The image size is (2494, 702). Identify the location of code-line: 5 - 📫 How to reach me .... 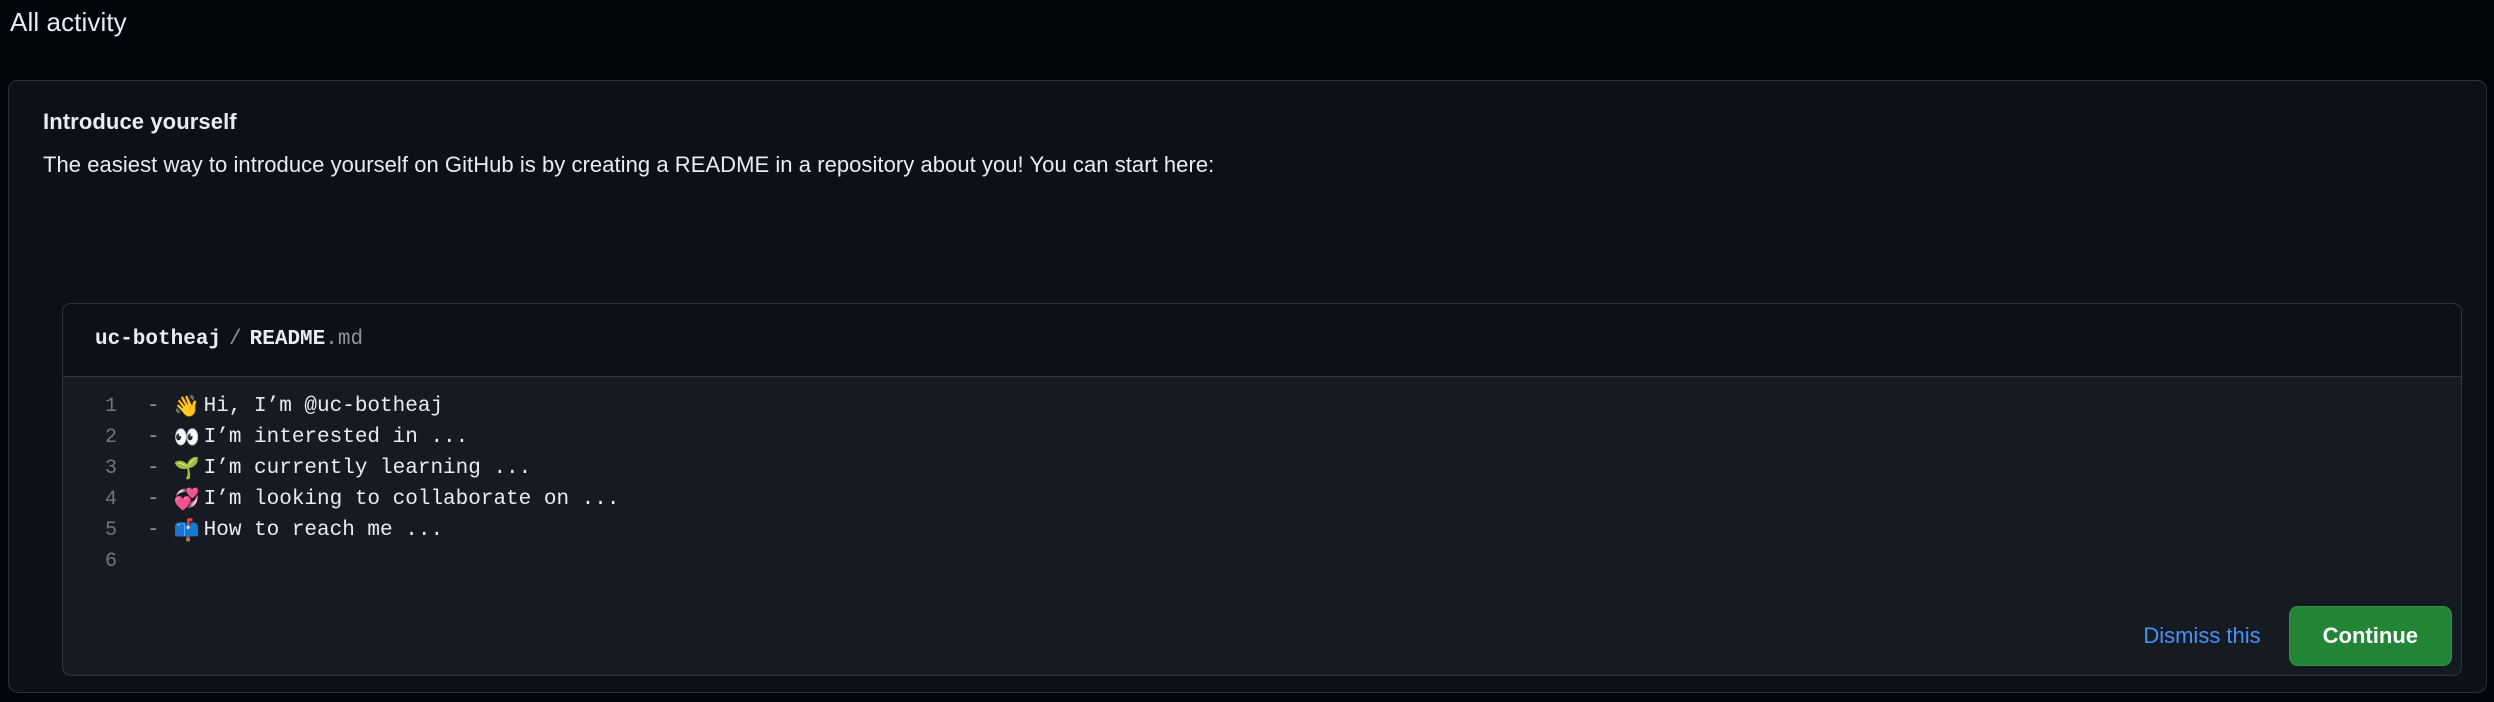
(1262, 530).